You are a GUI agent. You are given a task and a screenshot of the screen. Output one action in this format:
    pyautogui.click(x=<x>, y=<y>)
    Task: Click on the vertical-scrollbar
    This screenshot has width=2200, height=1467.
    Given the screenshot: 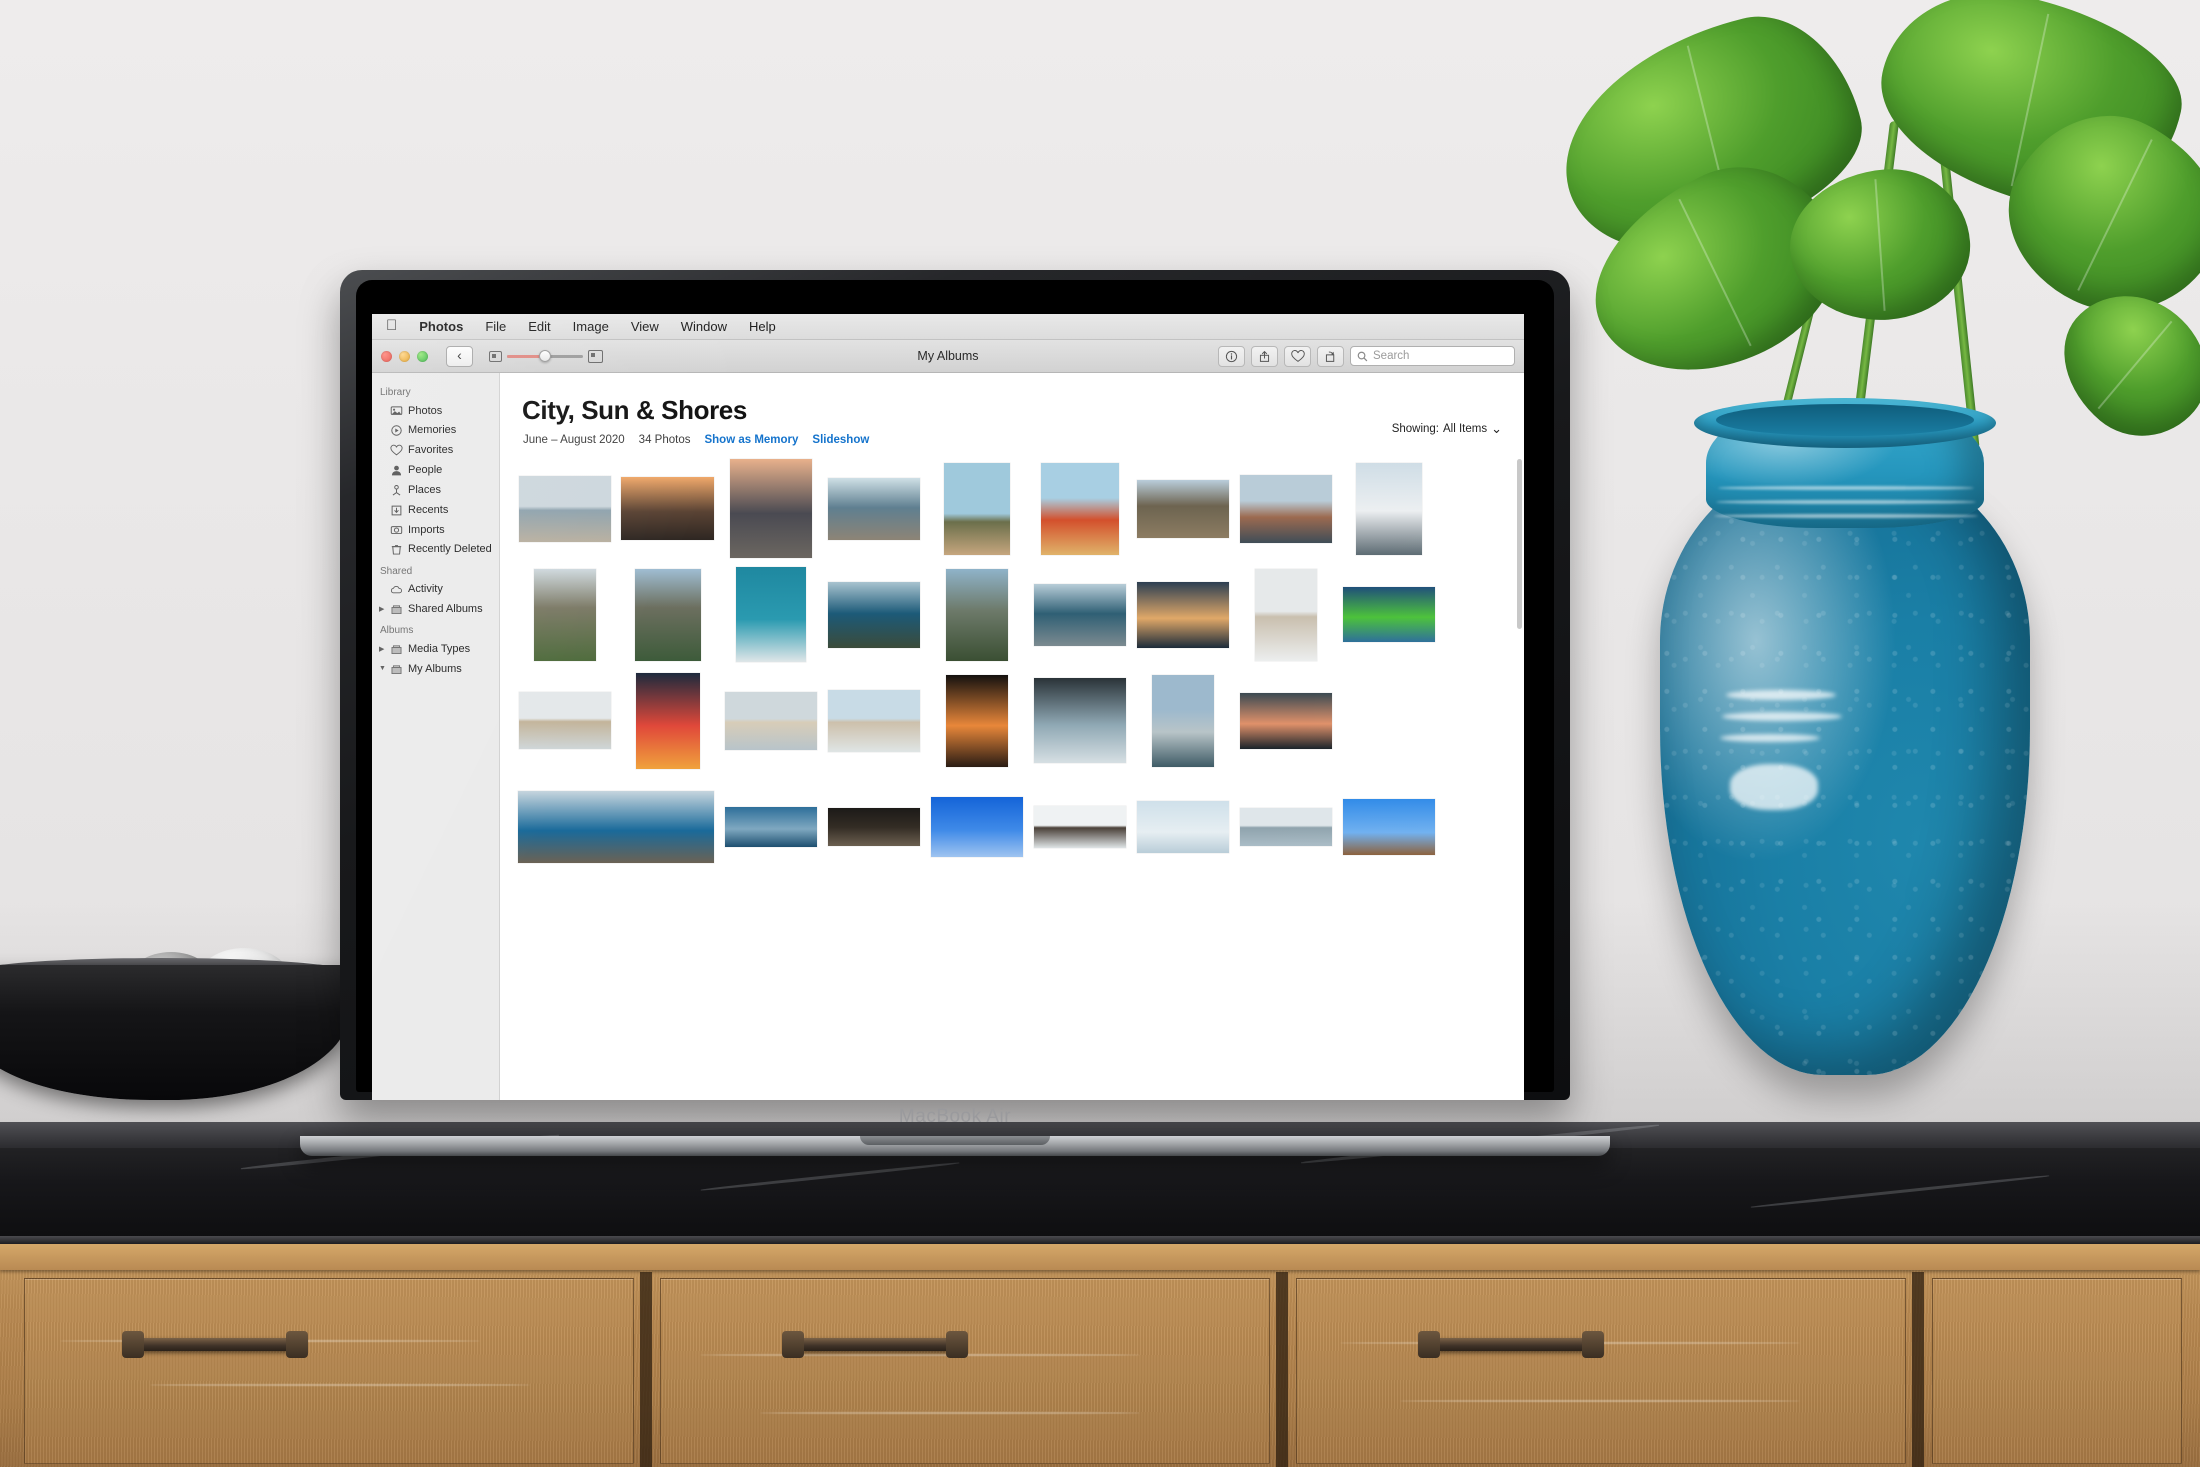 What is the action you would take?
    pyautogui.click(x=1519, y=544)
    